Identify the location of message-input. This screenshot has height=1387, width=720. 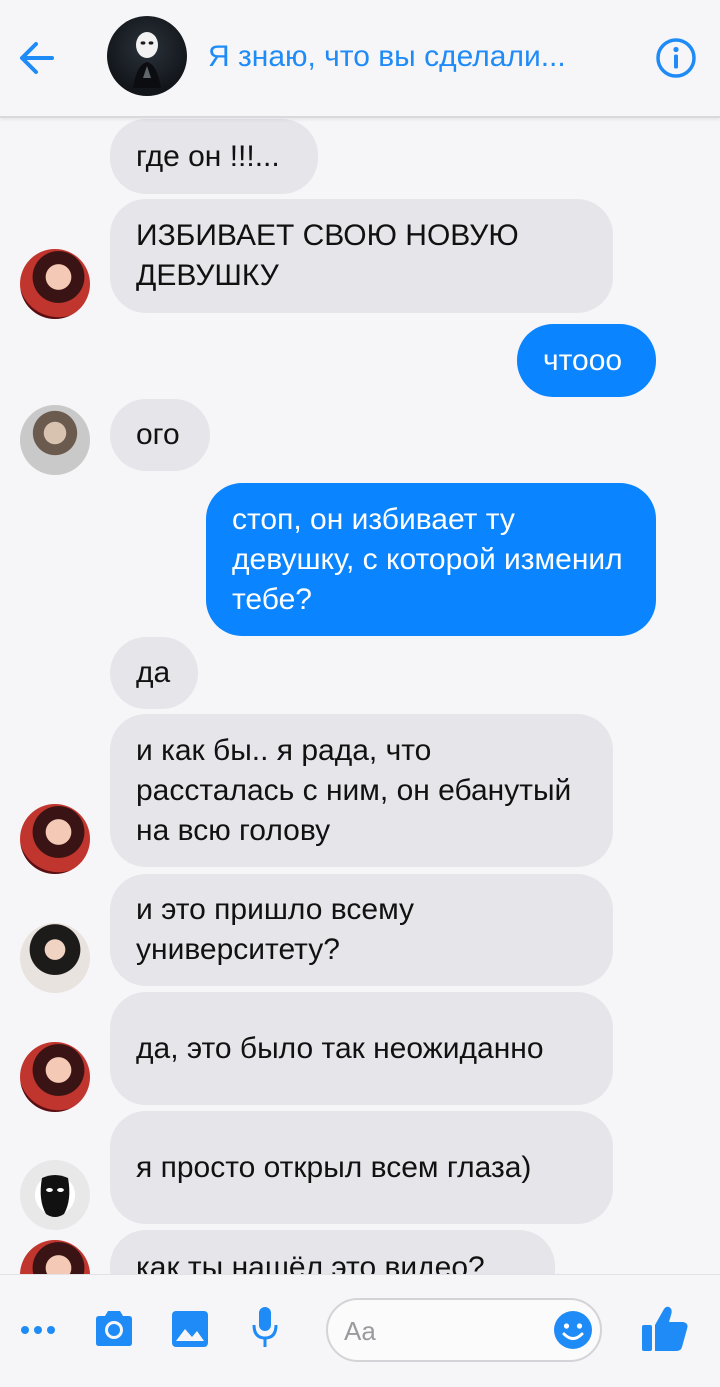
(444, 1331).